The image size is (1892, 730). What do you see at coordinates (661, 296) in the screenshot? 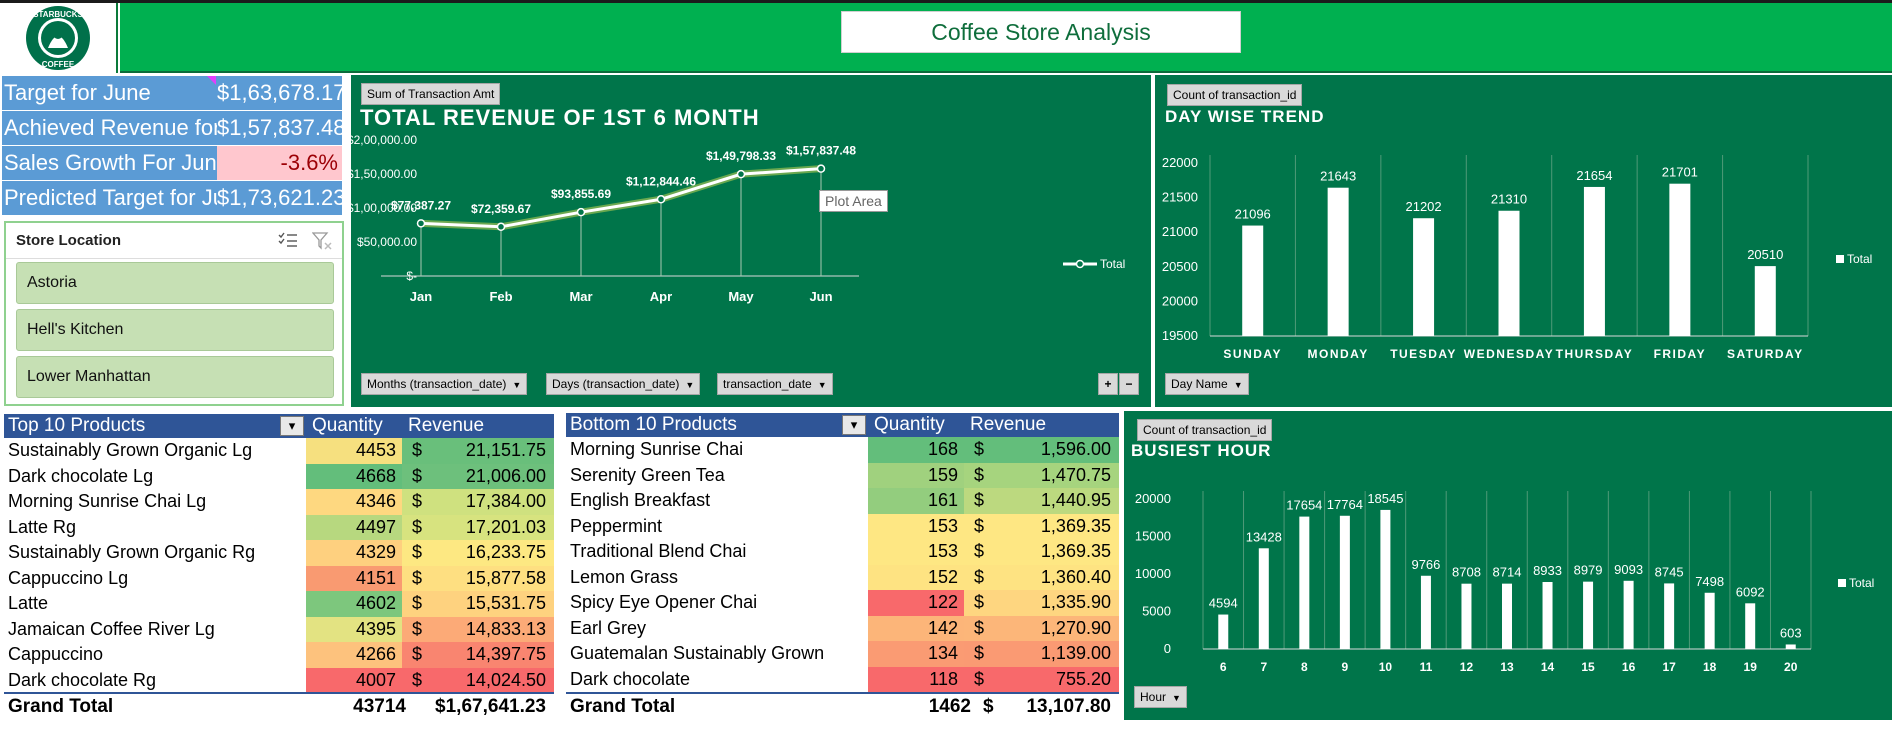
I see `x-tick-label: Apr` at bounding box center [661, 296].